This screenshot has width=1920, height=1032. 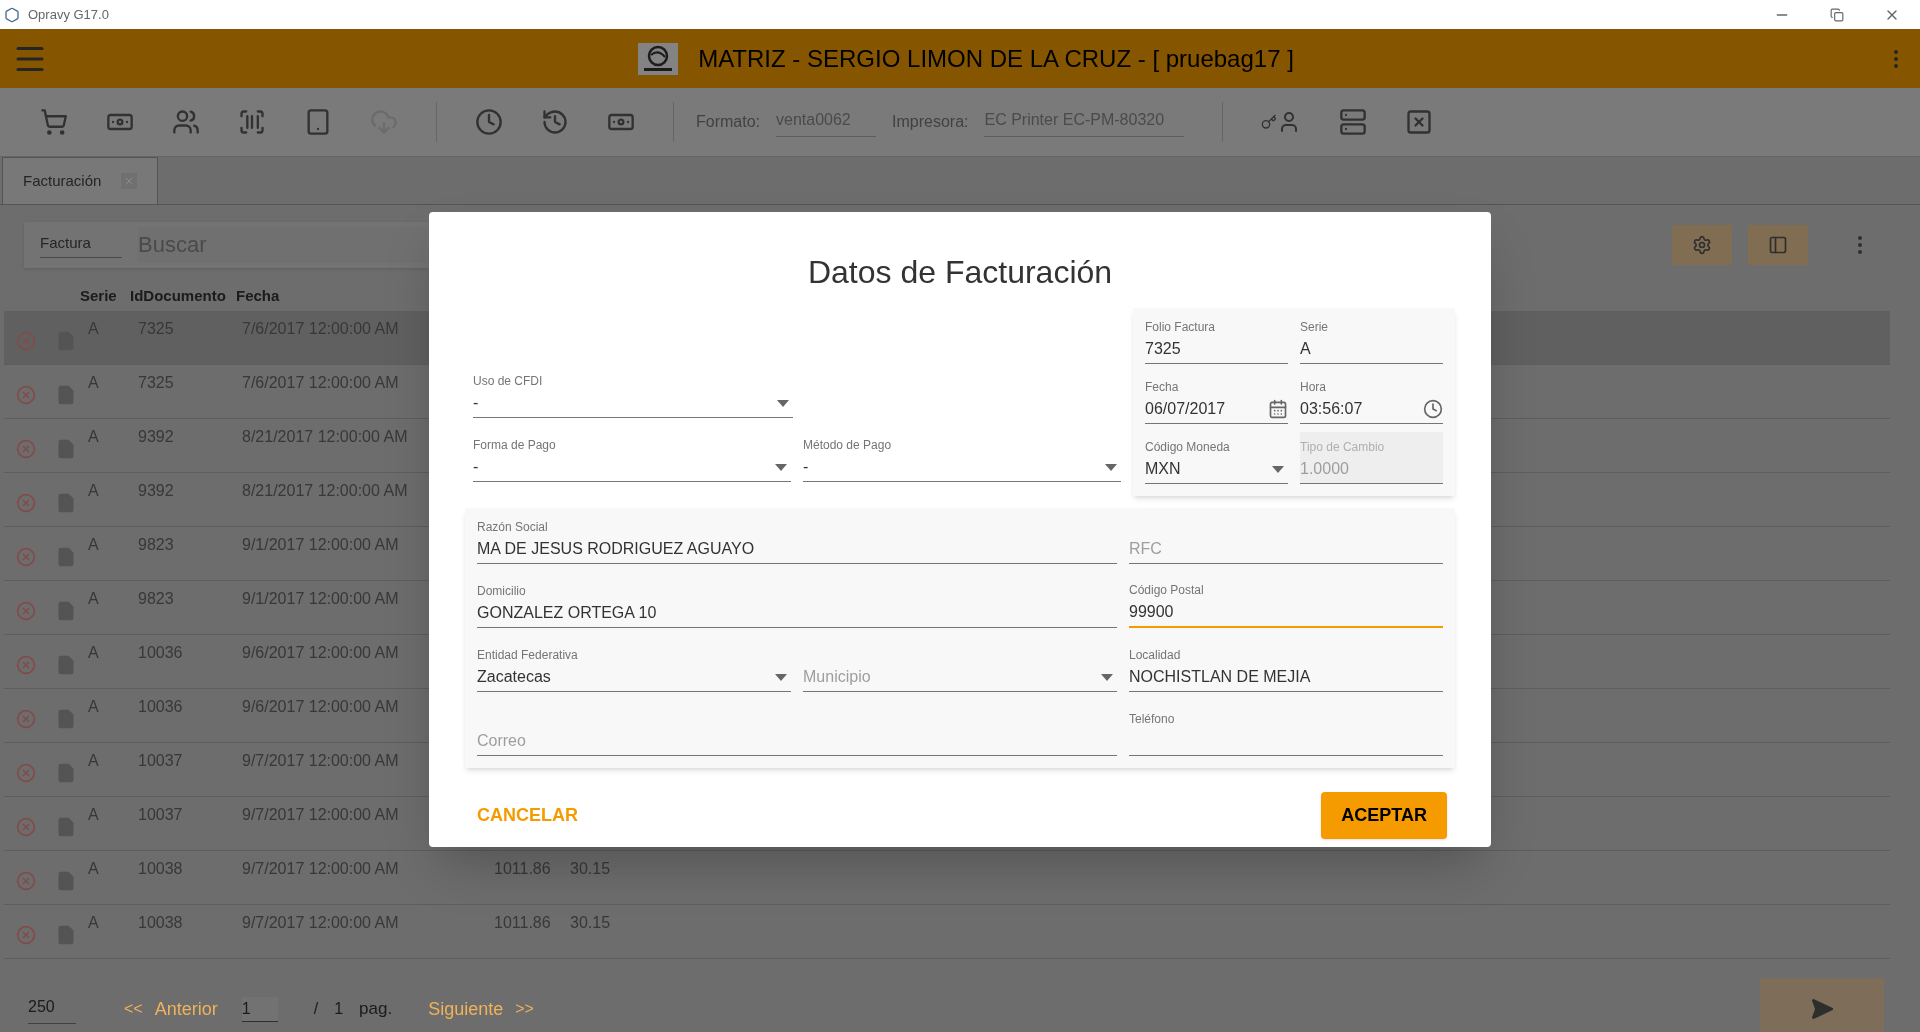 What do you see at coordinates (1314, 327) in the screenshot?
I see `field-label: Serie` at bounding box center [1314, 327].